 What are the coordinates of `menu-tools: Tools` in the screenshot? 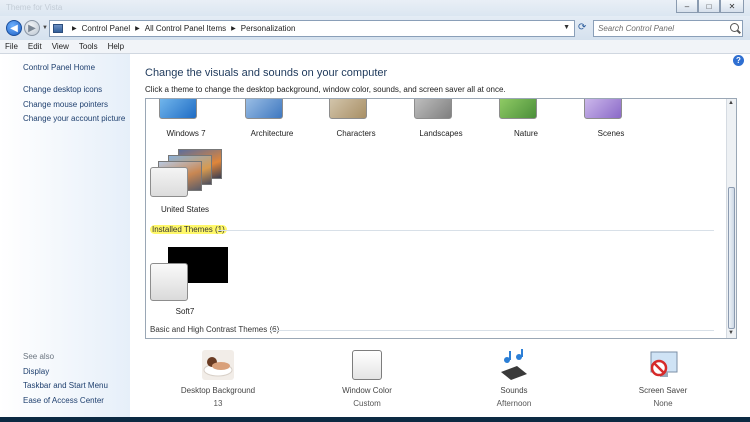 It's located at (88, 46).